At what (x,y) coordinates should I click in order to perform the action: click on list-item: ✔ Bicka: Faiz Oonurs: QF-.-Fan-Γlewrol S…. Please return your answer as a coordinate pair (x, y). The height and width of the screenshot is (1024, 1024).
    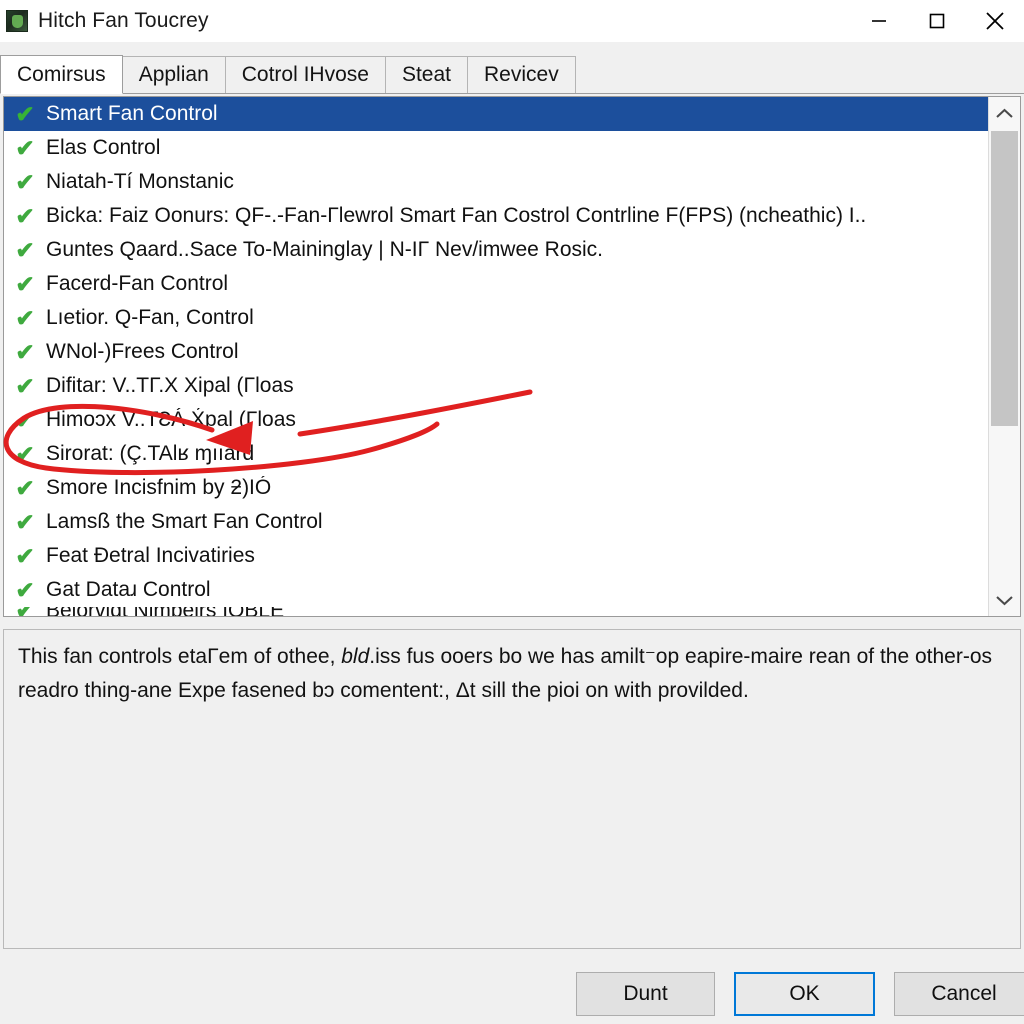
    Looking at the image, I should click on (496, 216).